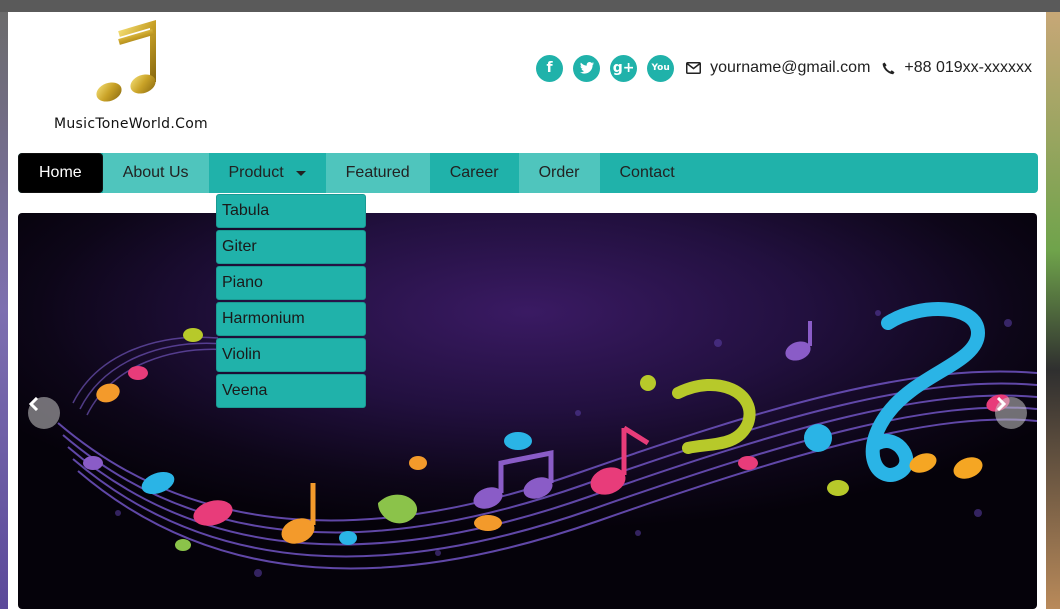 The image size is (1060, 609). What do you see at coordinates (661, 68) in the screenshot?
I see `youtube-icon: You` at bounding box center [661, 68].